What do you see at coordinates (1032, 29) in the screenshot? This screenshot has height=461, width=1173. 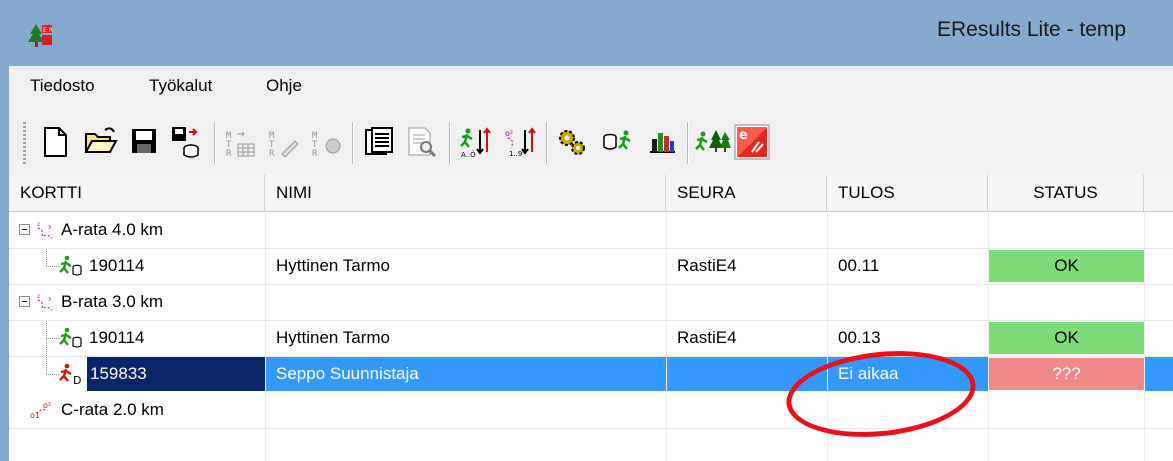 I see `window-title: EResults Lite - temp` at bounding box center [1032, 29].